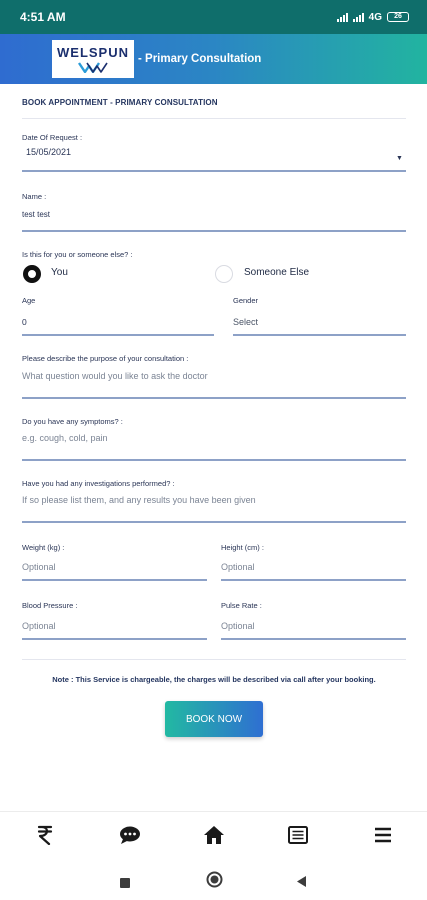 Image resolution: width=427 pixels, height=900 pixels. What do you see at coordinates (214, 231) in the screenshot?
I see `name-underline` at bounding box center [214, 231].